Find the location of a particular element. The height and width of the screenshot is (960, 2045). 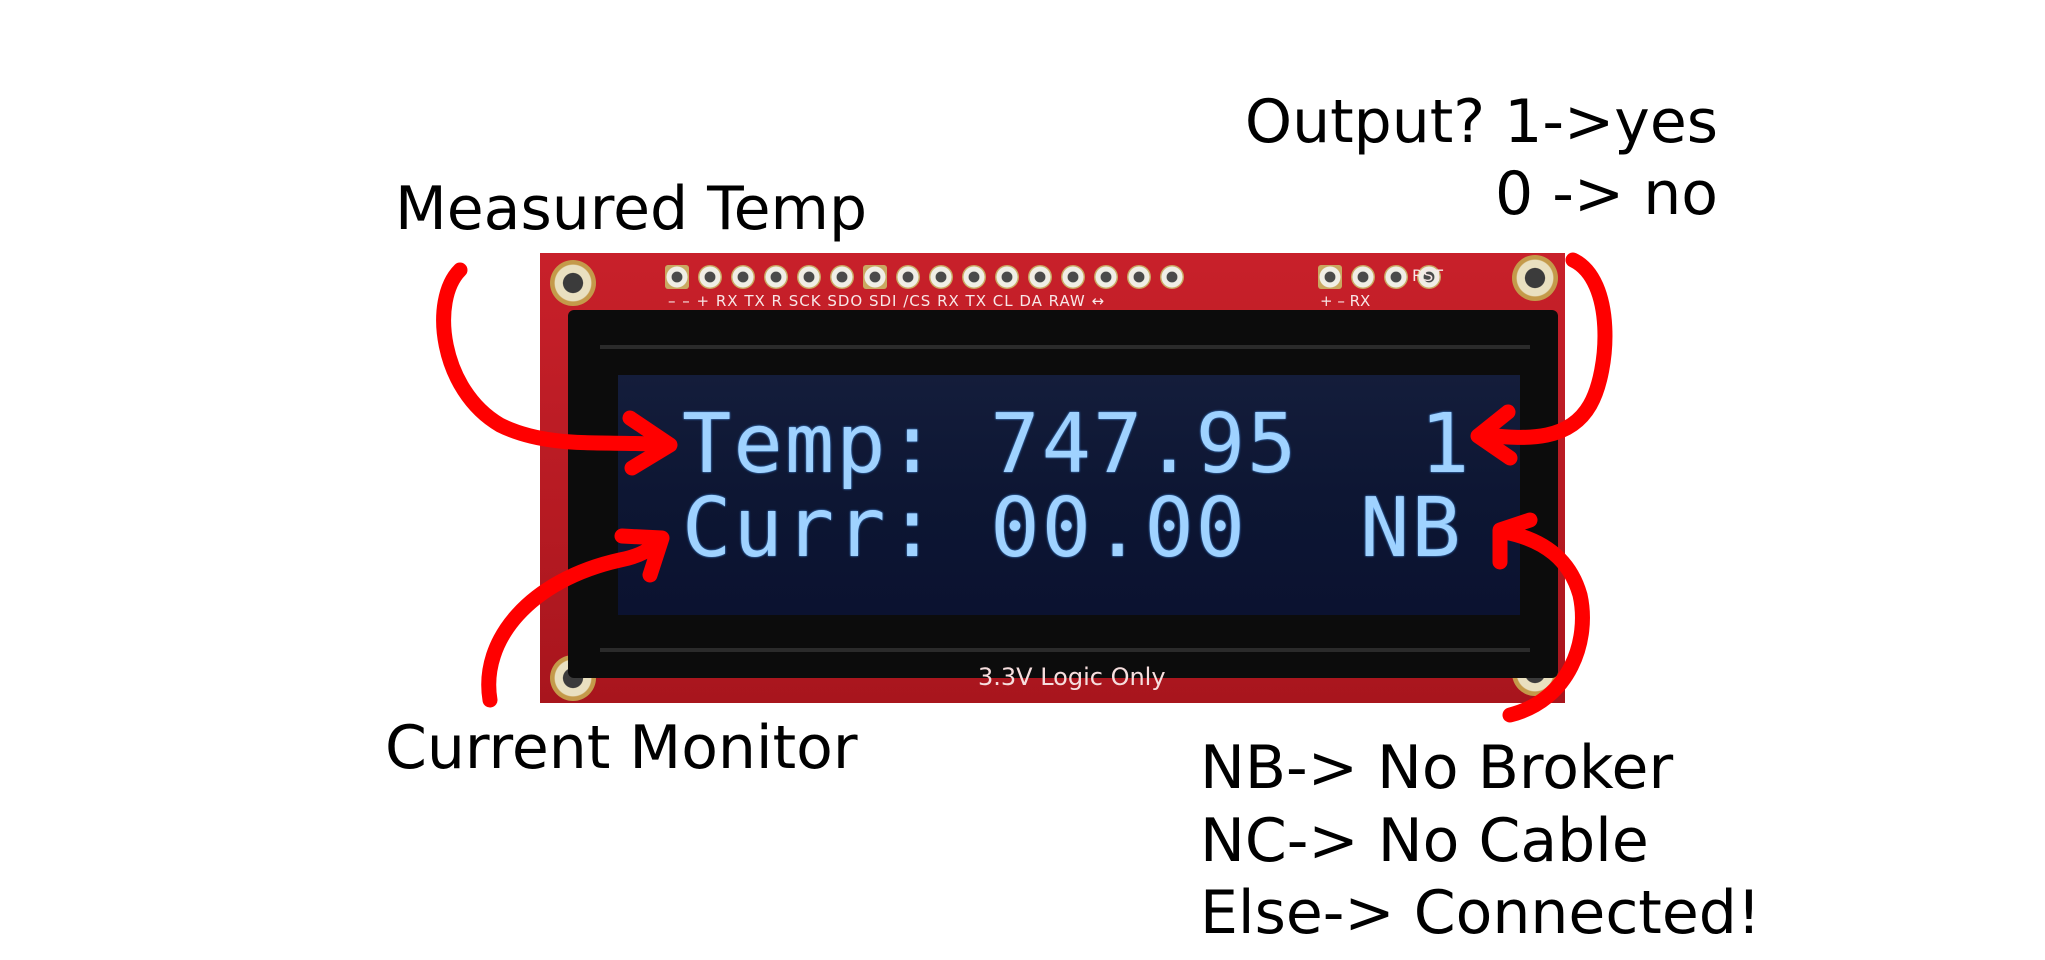

legend-no-broker: NB-> No Broker is located at coordinates (1437, 768).